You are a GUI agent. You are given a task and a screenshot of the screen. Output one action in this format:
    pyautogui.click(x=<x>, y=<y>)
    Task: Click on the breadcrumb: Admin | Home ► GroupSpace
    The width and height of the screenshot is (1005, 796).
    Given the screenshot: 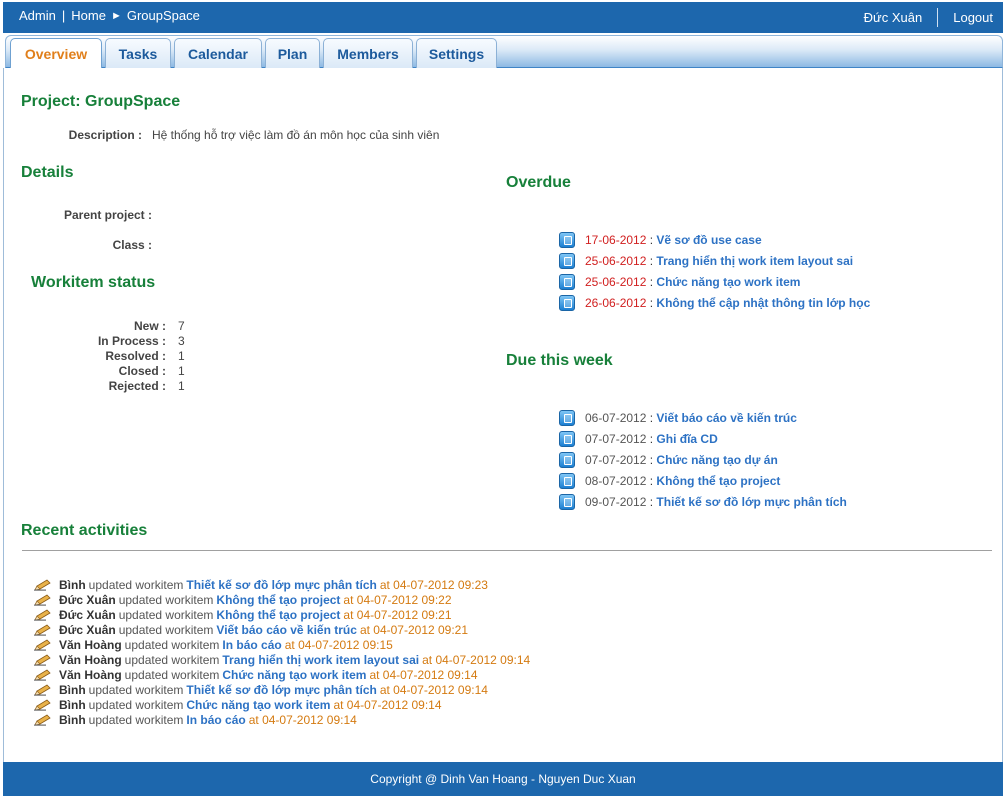 What is the action you would take?
    pyautogui.click(x=109, y=15)
    